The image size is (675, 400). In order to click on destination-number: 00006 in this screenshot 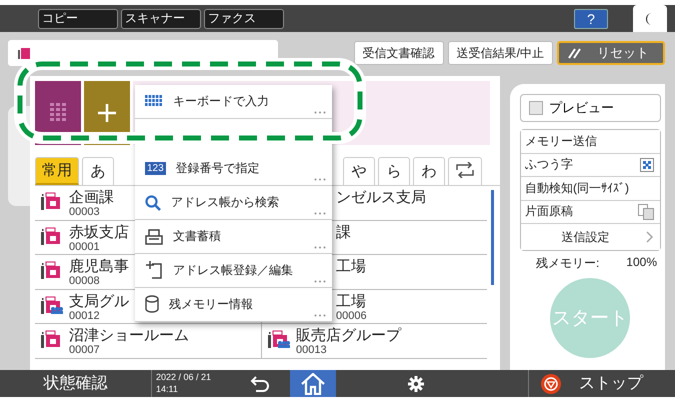, I will do `click(351, 316)`.